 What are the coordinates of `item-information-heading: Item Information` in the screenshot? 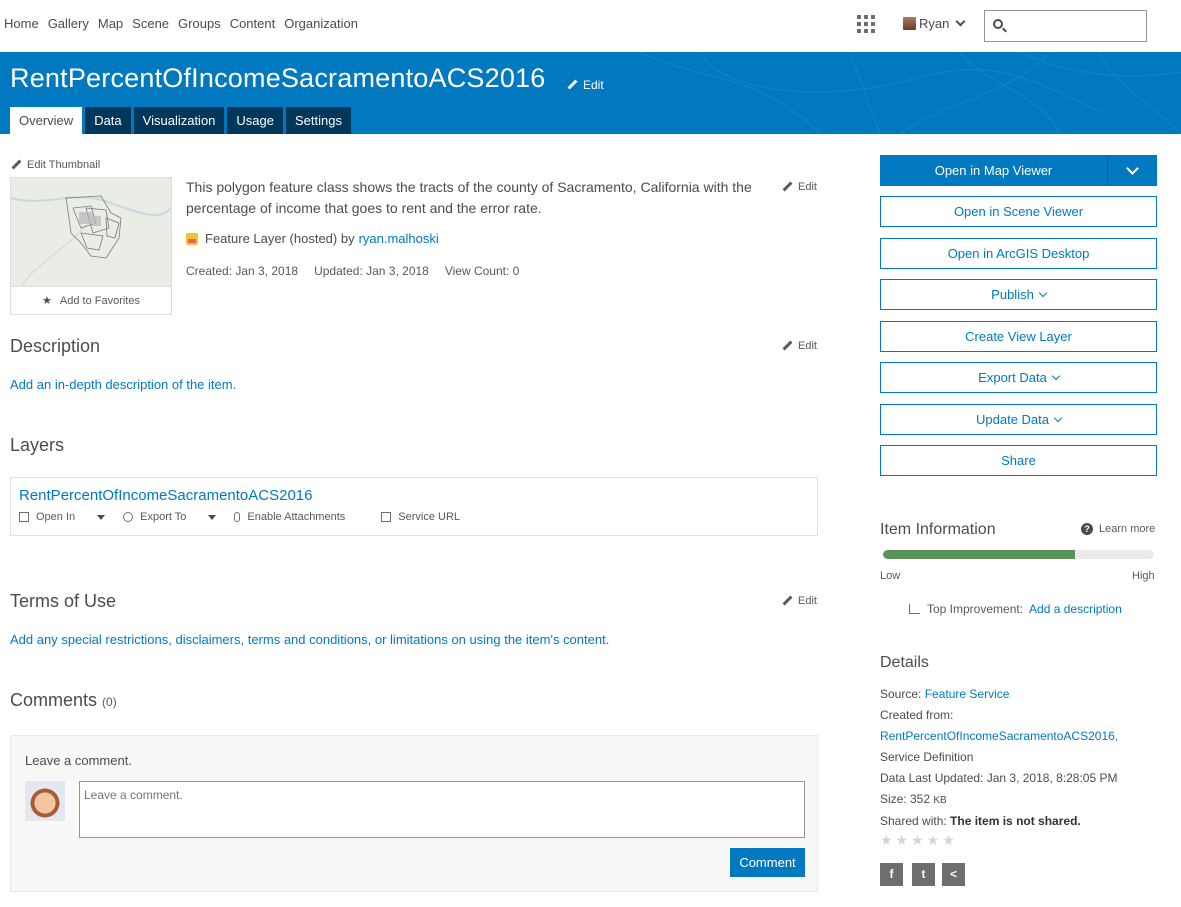 It's located at (938, 529).